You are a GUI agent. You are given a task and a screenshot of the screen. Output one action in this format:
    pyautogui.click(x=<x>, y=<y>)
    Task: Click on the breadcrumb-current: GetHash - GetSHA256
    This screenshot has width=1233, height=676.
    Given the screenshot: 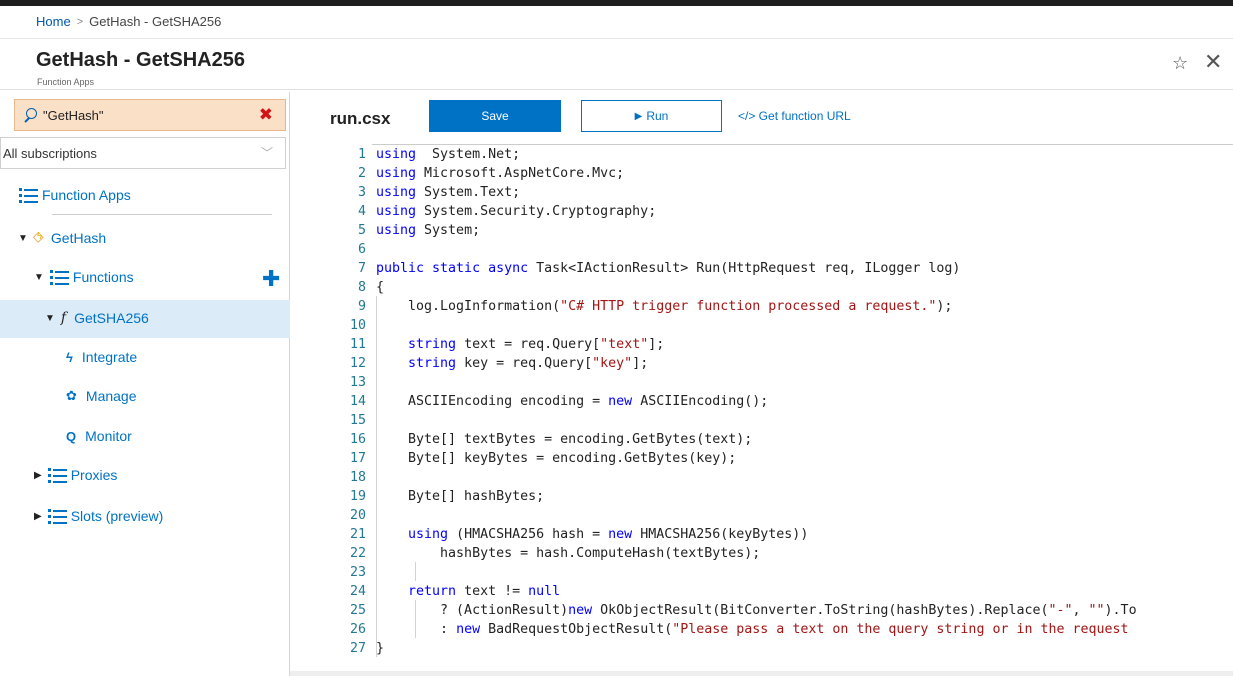 What is the action you would take?
    pyautogui.click(x=155, y=21)
    